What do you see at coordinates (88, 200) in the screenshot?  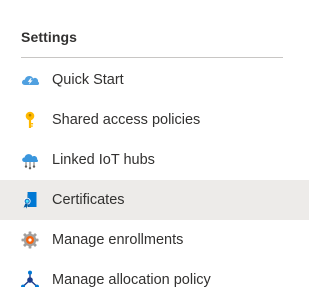 I see `menu-item-label: Certificates` at bounding box center [88, 200].